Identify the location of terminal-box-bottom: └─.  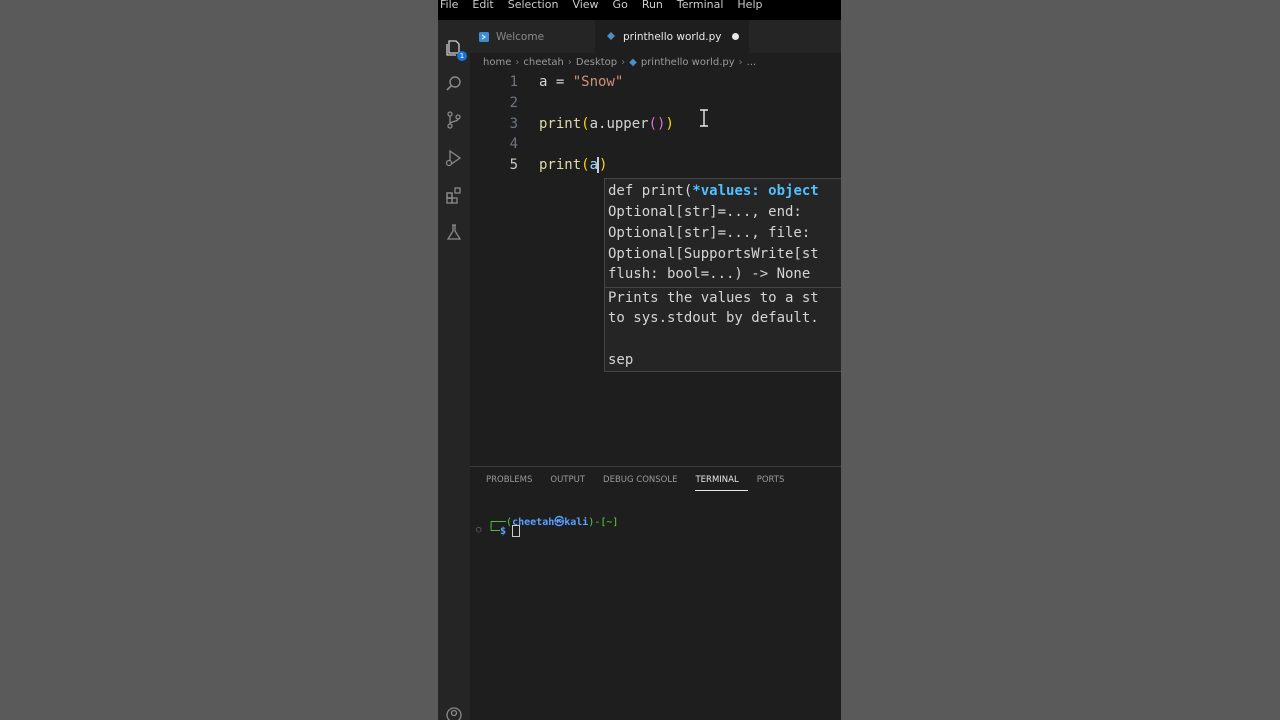
(494, 531).